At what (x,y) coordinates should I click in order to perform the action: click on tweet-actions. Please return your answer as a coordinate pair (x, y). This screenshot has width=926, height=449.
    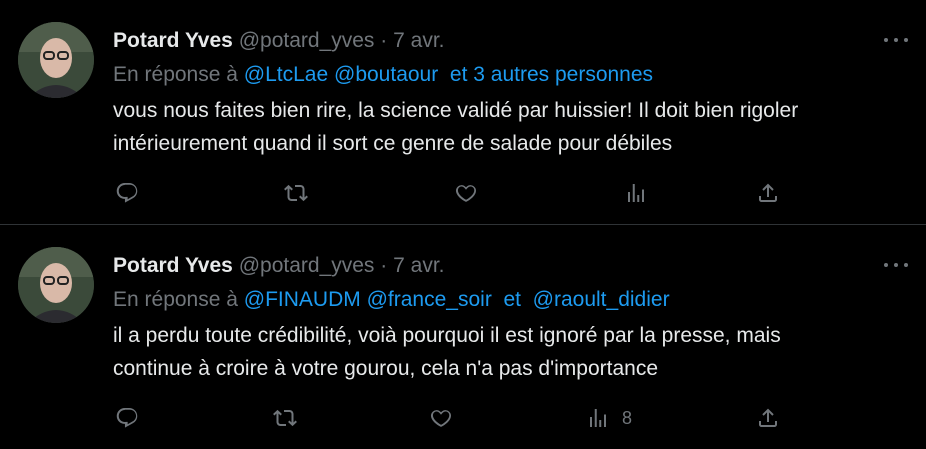
    Looking at the image, I should click on (463, 193).